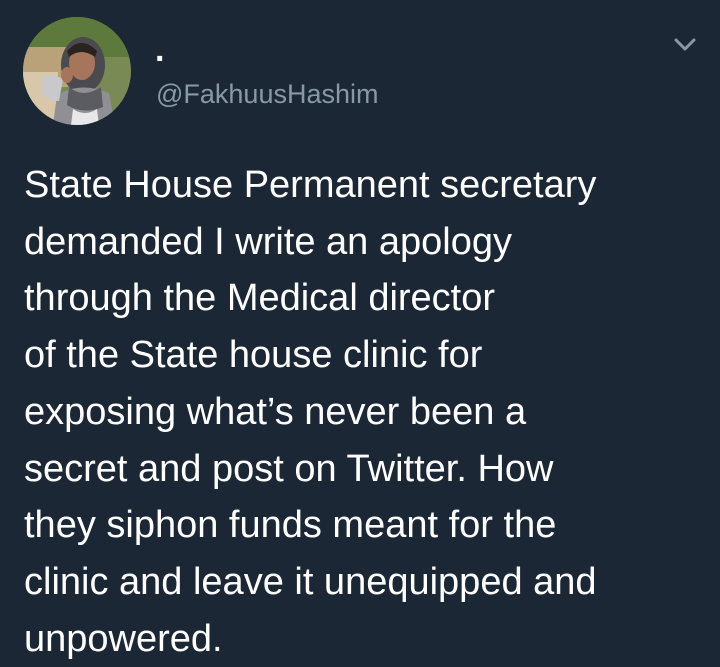  Describe the element at coordinates (267, 94) in the screenshot. I see `user-handle: @FakhuusHashim` at that location.